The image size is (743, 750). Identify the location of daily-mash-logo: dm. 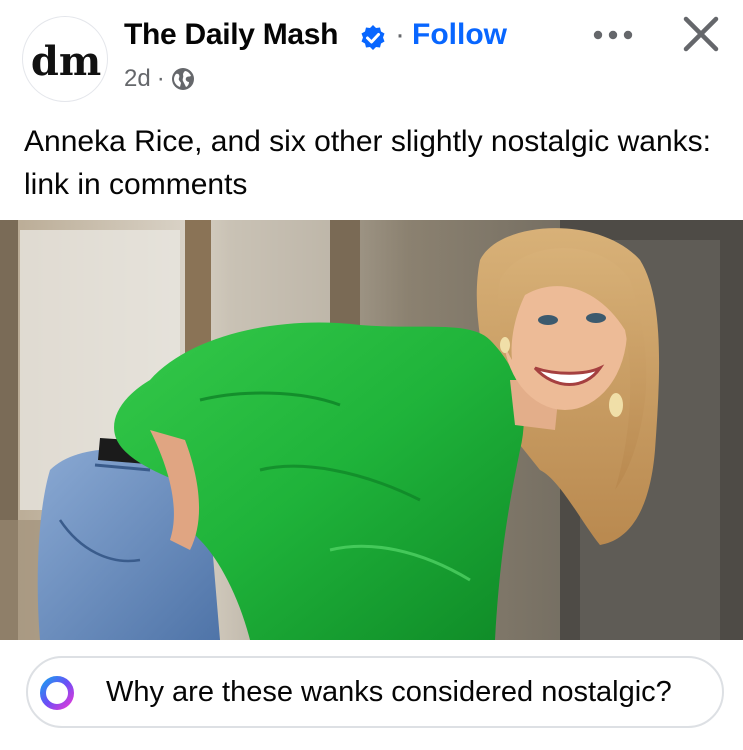
(66, 61).